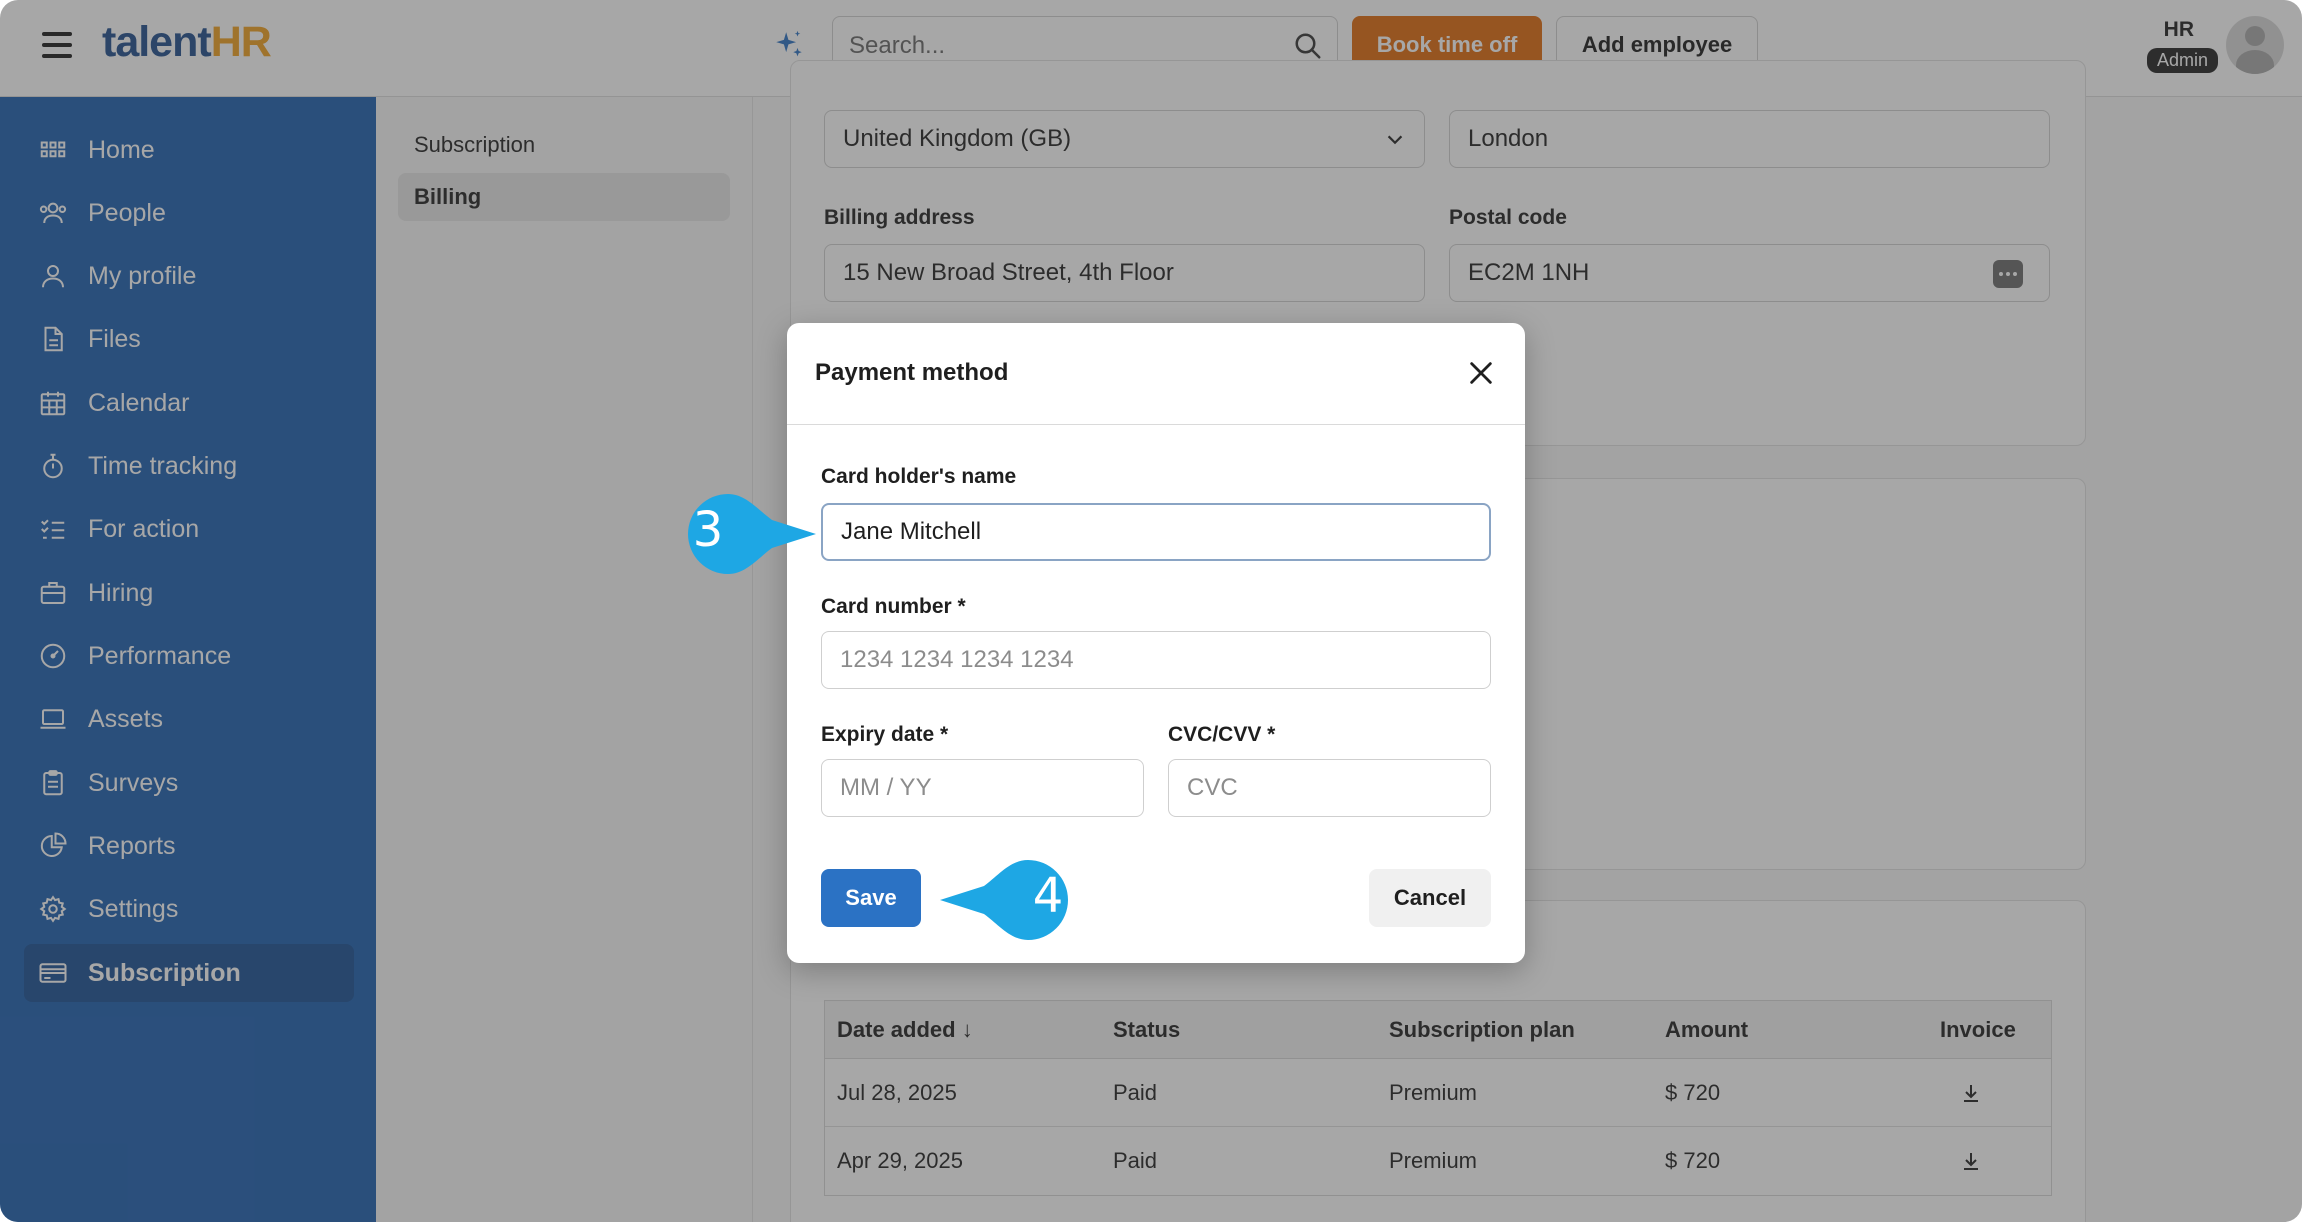  Describe the element at coordinates (871, 898) in the screenshot. I see `save-button: Save` at that location.